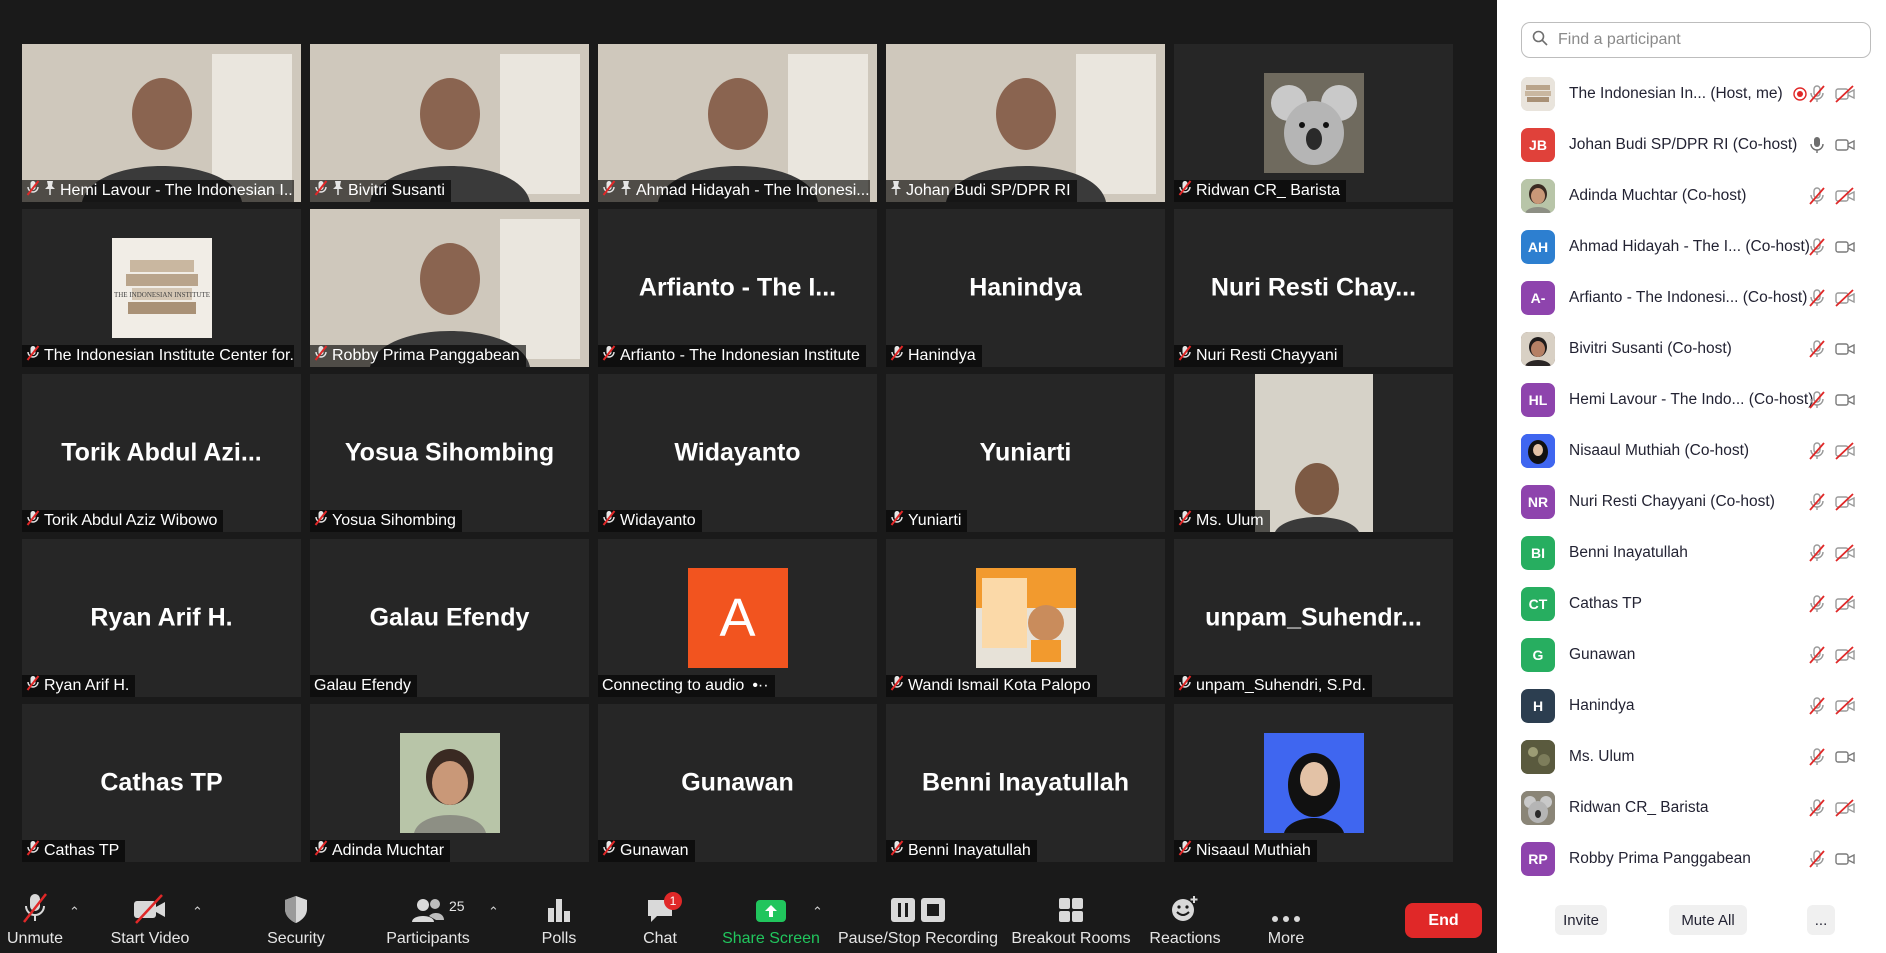  Describe the element at coordinates (1313, 453) in the screenshot. I see `video-tile: Ms. Ulum` at that location.